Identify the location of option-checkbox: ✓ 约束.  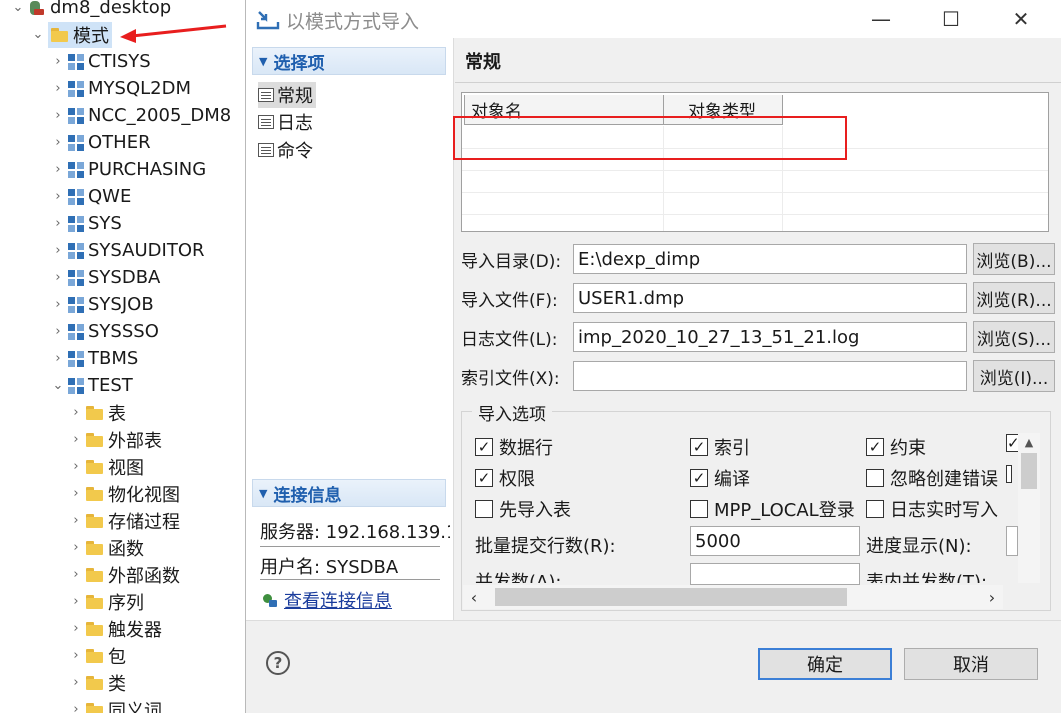
(896, 447).